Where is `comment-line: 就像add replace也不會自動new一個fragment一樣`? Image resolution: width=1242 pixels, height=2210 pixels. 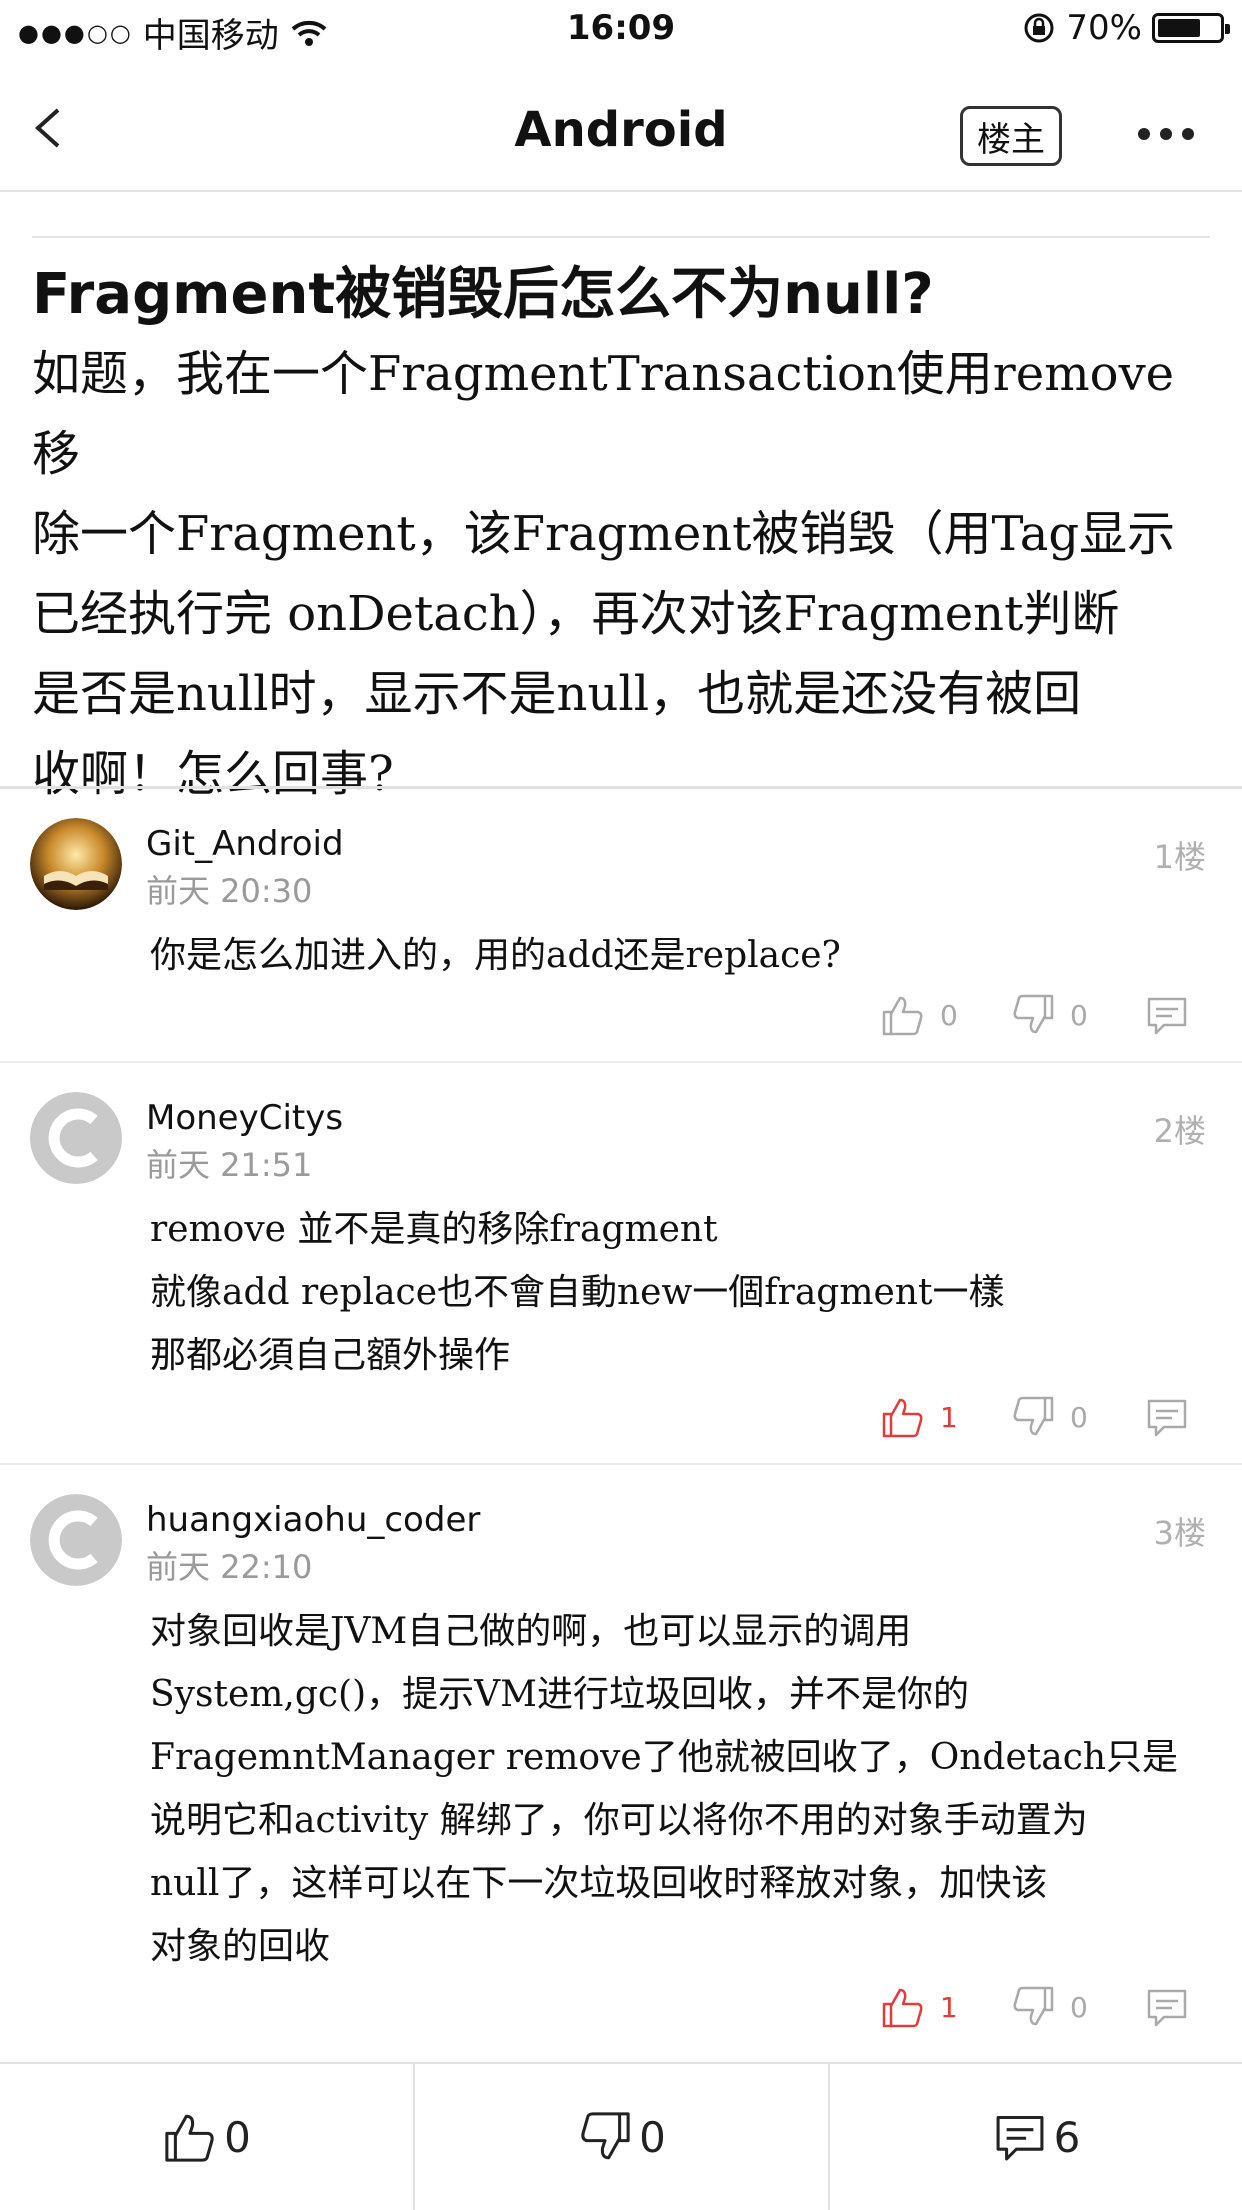 comment-line: 就像add replace也不會自動new一個fragment一樣 is located at coordinates (577, 1292).